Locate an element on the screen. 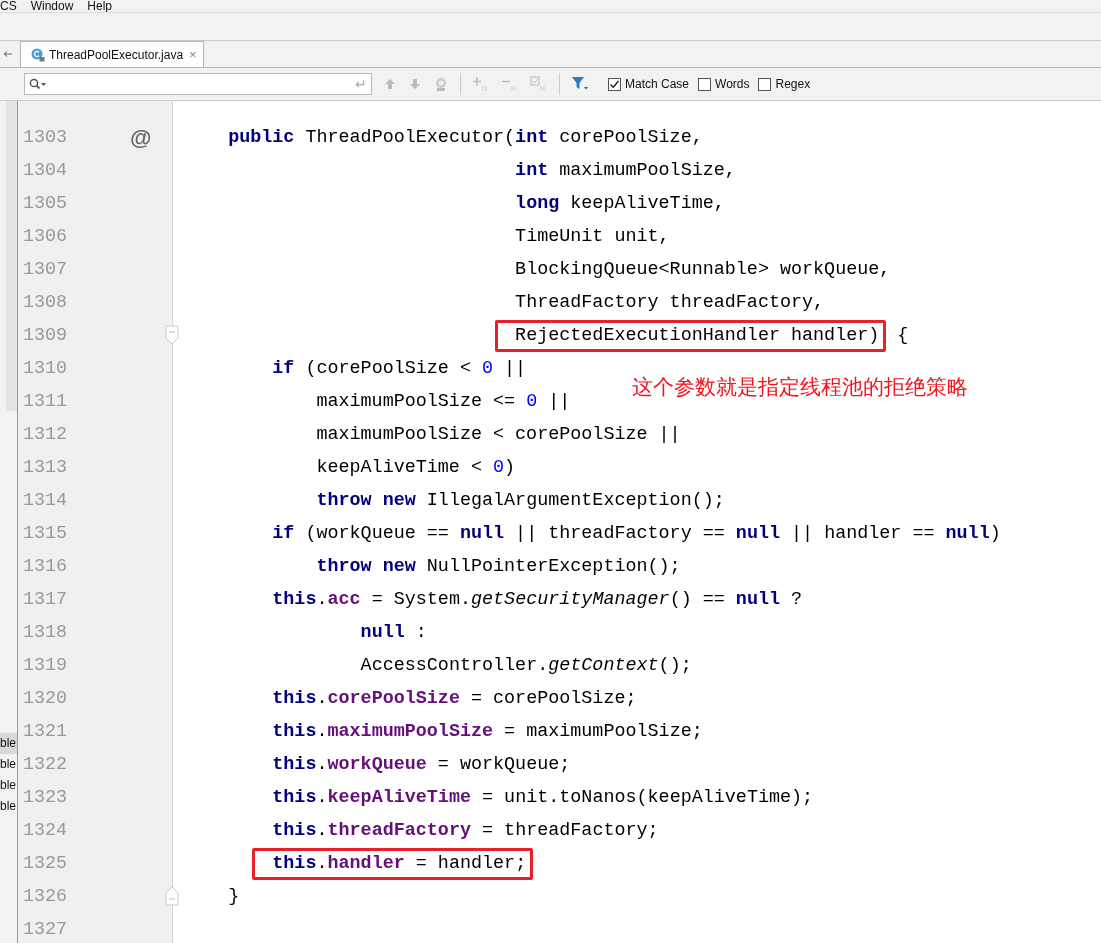 This screenshot has width=1101, height=943. code-line: TimeUnit unit, is located at coordinates (592, 236).